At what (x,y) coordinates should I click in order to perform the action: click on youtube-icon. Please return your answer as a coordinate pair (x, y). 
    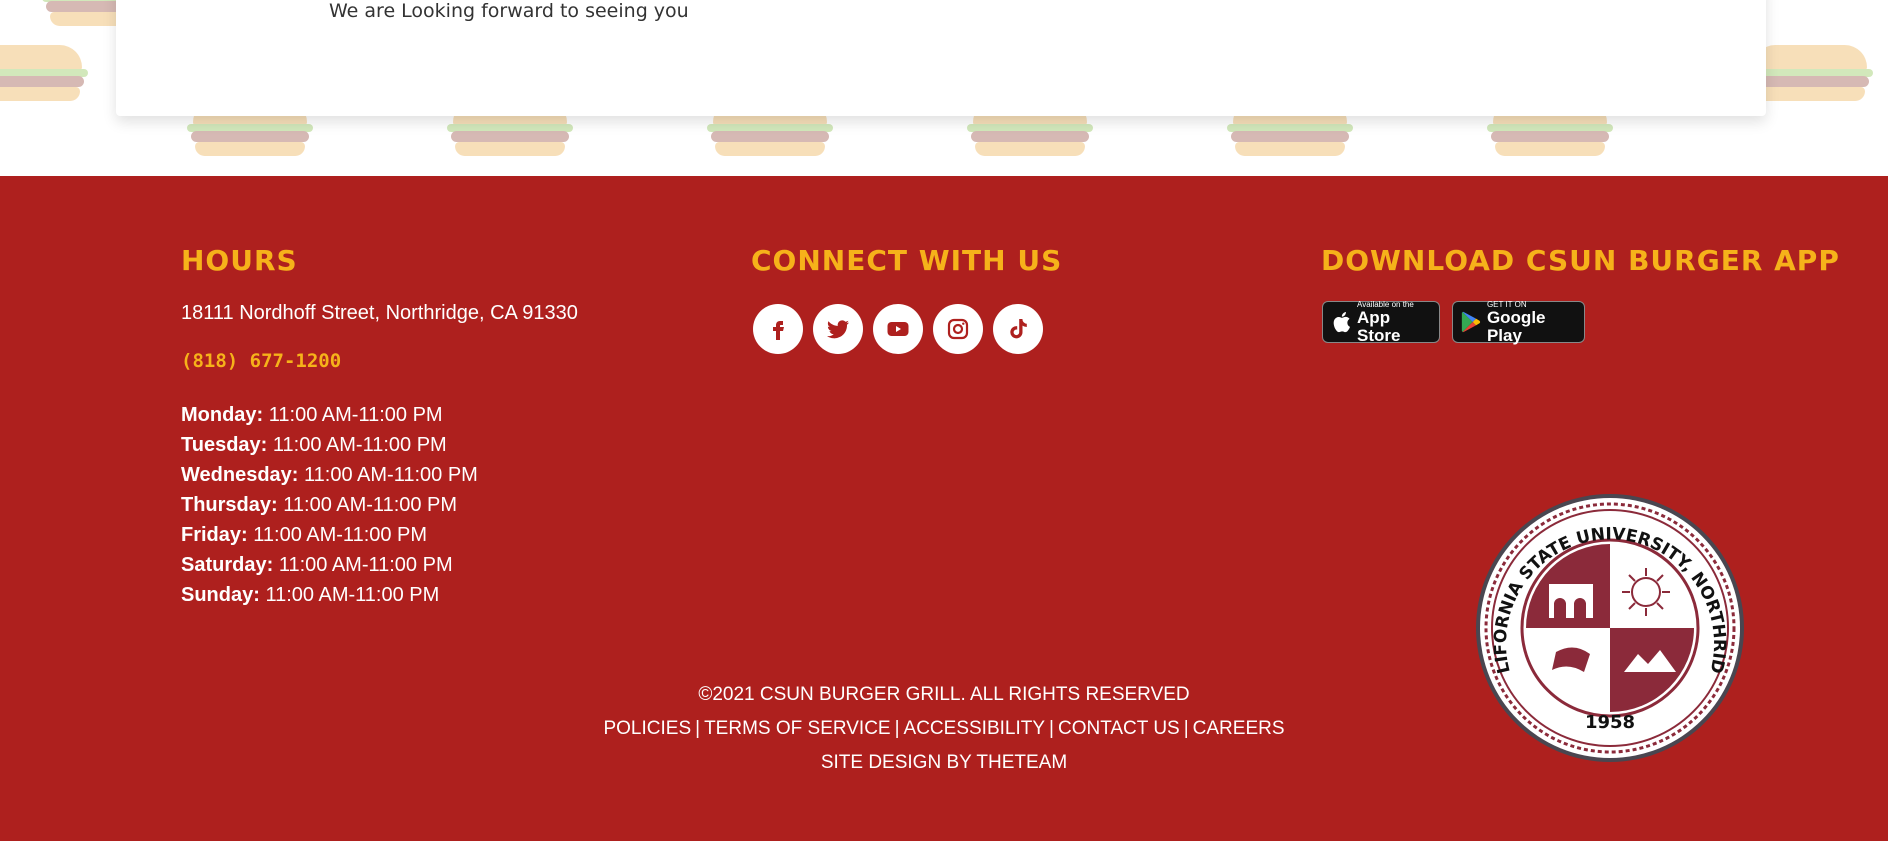
    Looking at the image, I should click on (898, 329).